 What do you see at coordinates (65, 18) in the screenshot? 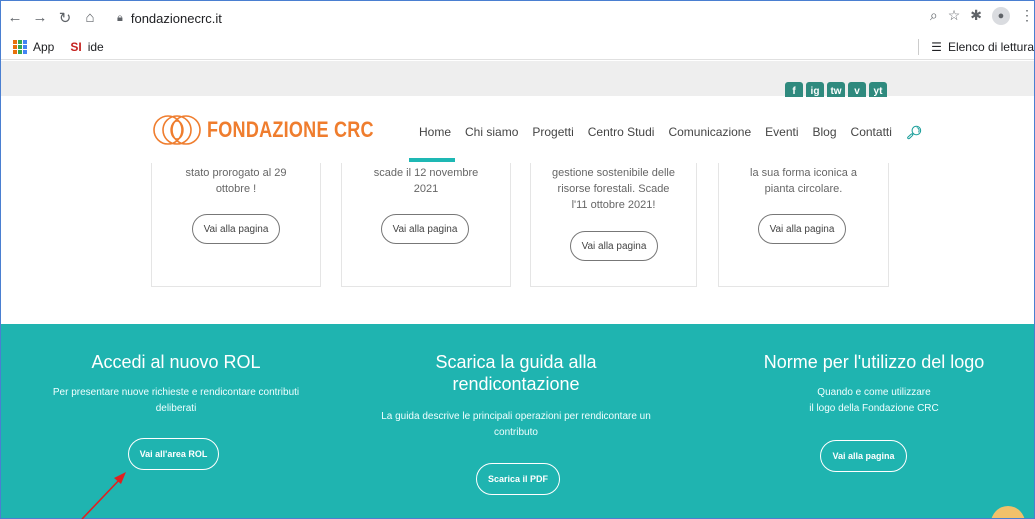
I see `reload-icon: ↻` at bounding box center [65, 18].